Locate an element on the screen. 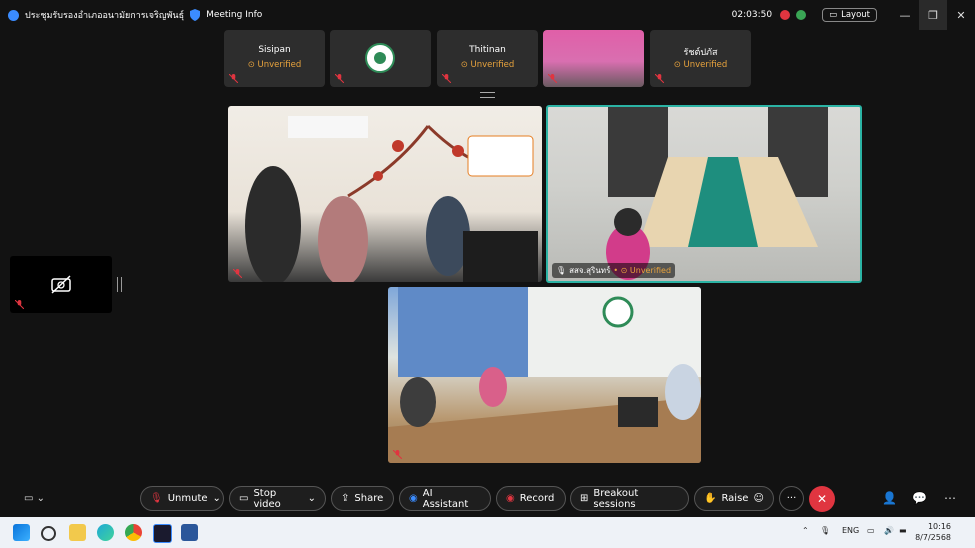 Image resolution: width=975 pixels, height=548 pixels. more-options-button: ··· is located at coordinates (791, 498).